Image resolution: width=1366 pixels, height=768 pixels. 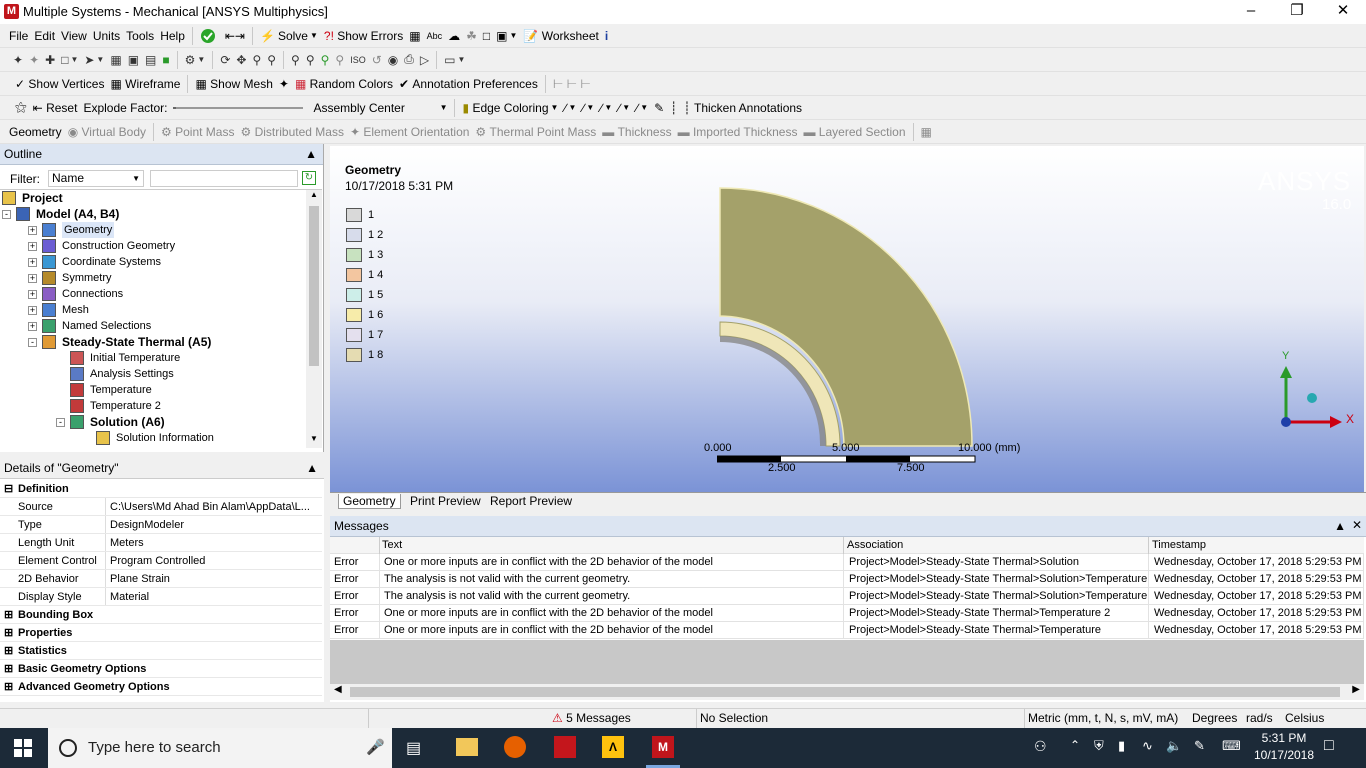 What do you see at coordinates (613, 747) in the screenshot?
I see `ansys-workbench-icon: Λ` at bounding box center [613, 747].